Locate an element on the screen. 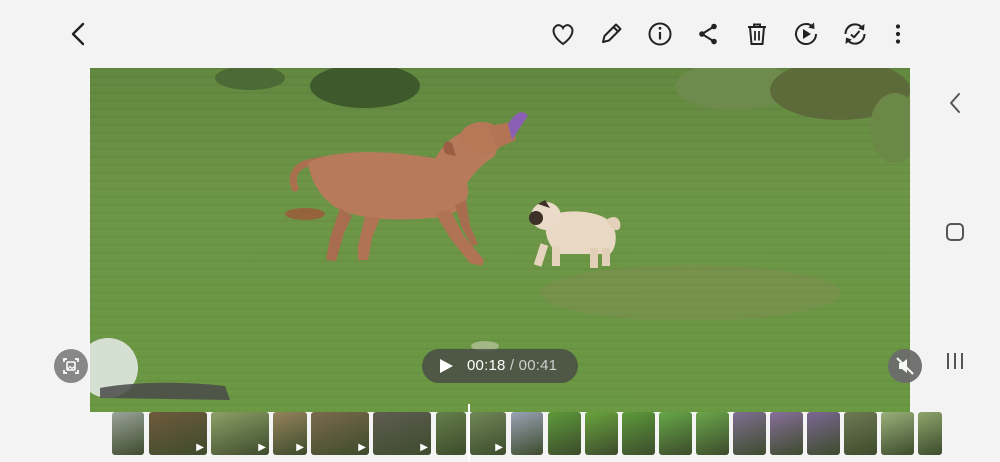  delete-trash-icon is located at coordinates (757, 34).